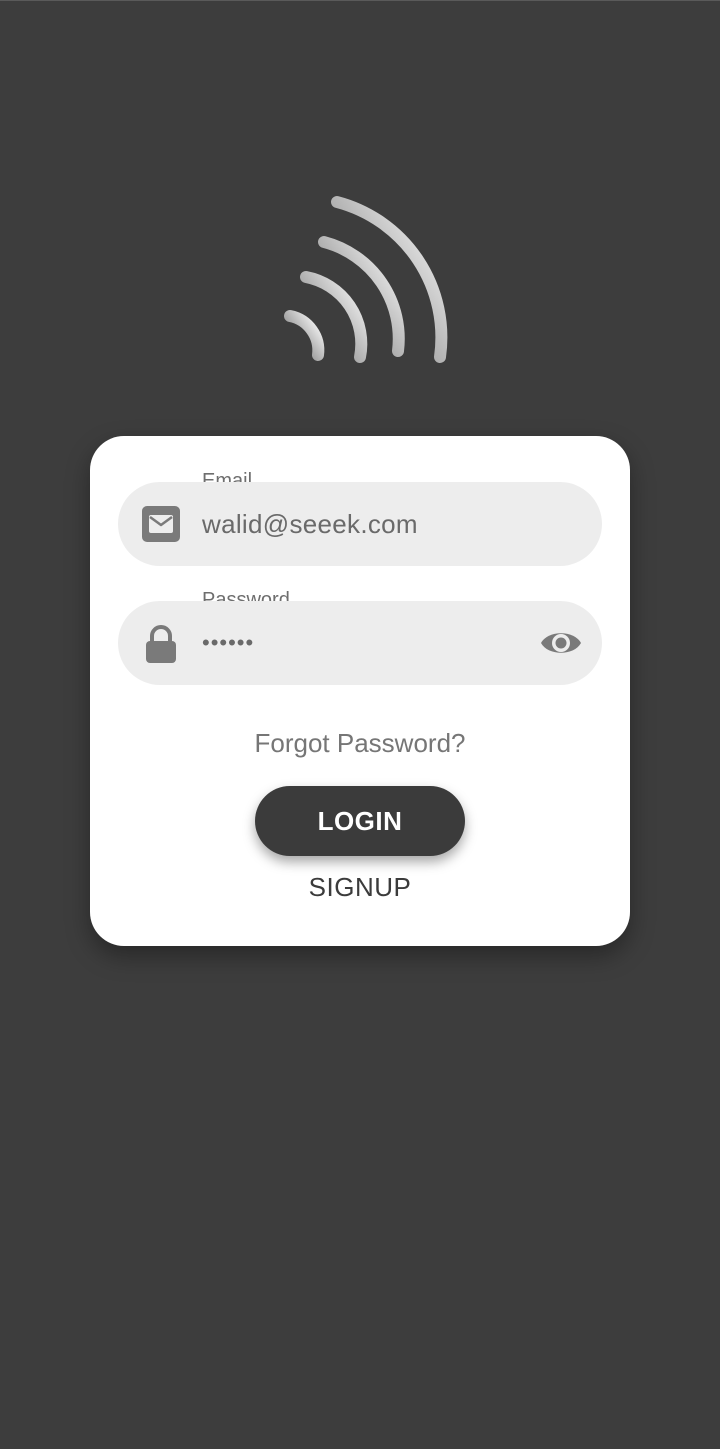 The height and width of the screenshot is (1449, 720). I want to click on email-value: walid@seeek.com, so click(310, 524).